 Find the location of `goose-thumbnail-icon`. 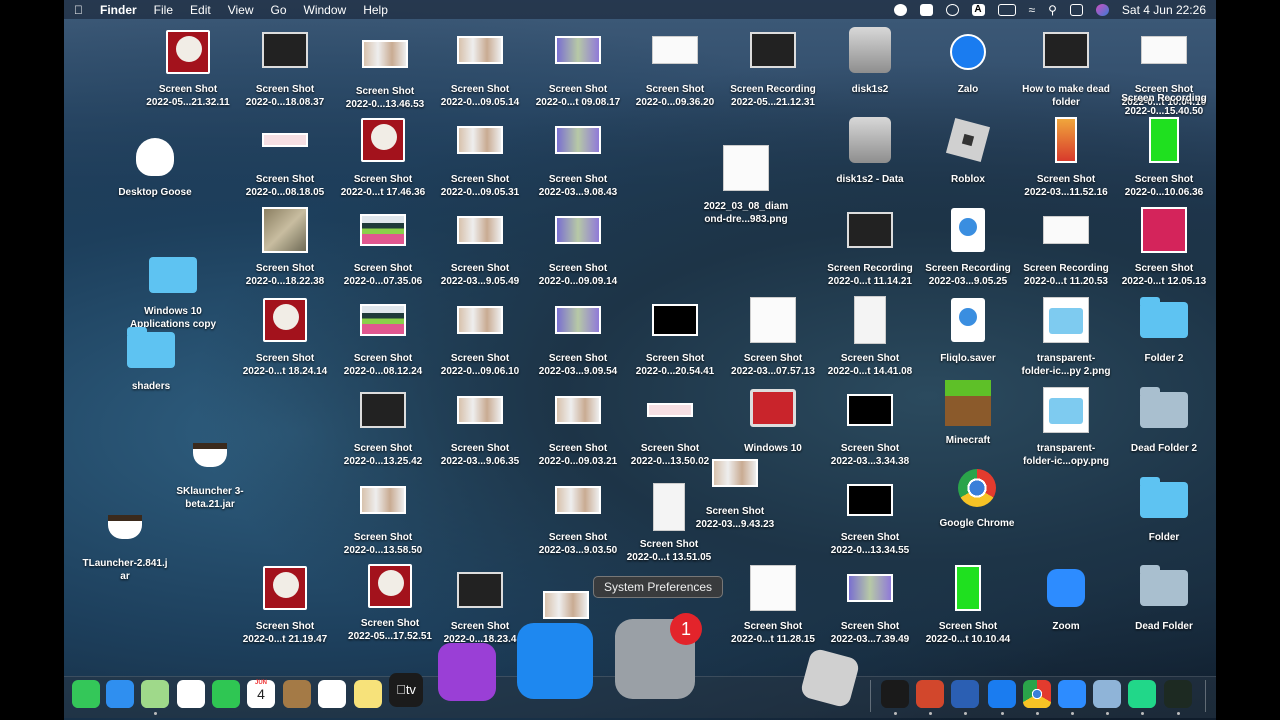

goose-thumbnail-icon is located at coordinates (155, 157).